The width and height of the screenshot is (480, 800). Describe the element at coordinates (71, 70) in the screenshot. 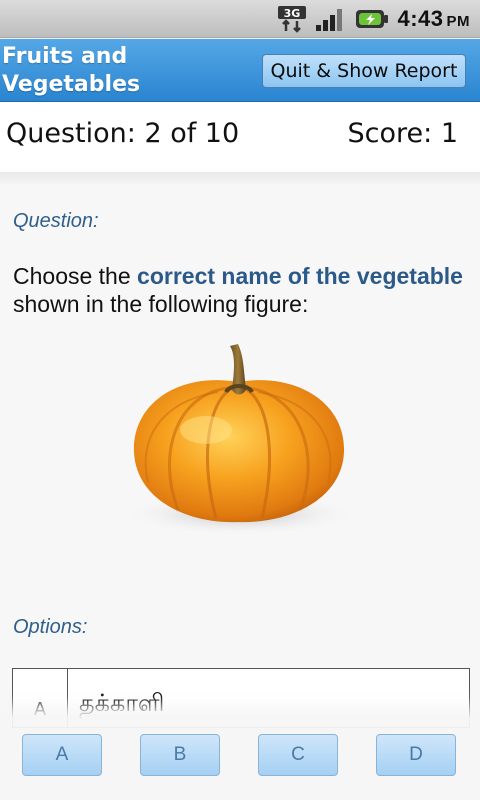

I see `app-title: Fruits and Vegetables` at that location.